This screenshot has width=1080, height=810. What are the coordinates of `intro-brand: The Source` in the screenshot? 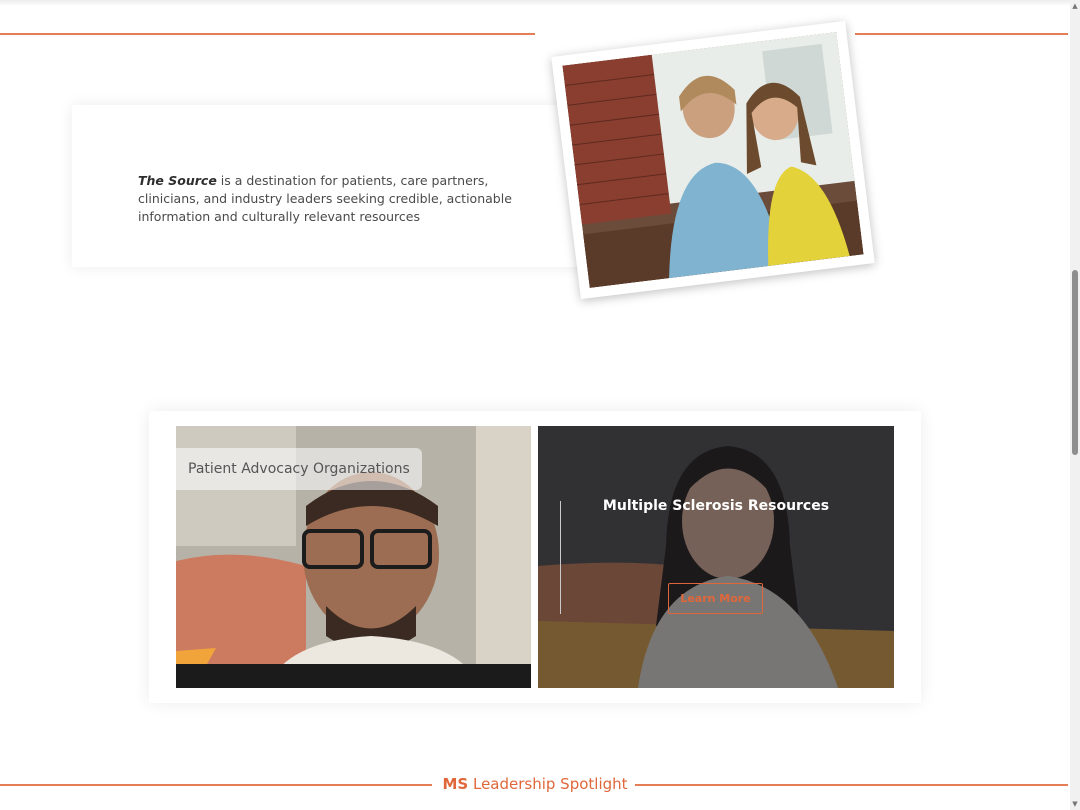 It's located at (177, 180).